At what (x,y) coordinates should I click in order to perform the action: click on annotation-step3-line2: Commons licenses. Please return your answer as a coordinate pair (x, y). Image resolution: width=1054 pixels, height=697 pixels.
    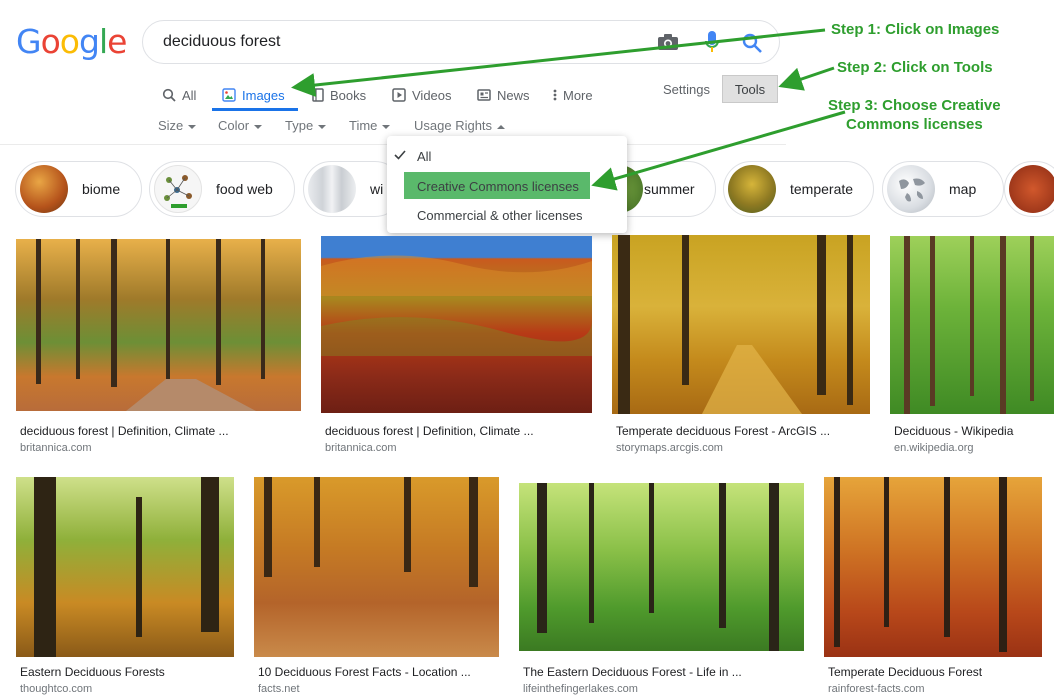
    Looking at the image, I should click on (914, 124).